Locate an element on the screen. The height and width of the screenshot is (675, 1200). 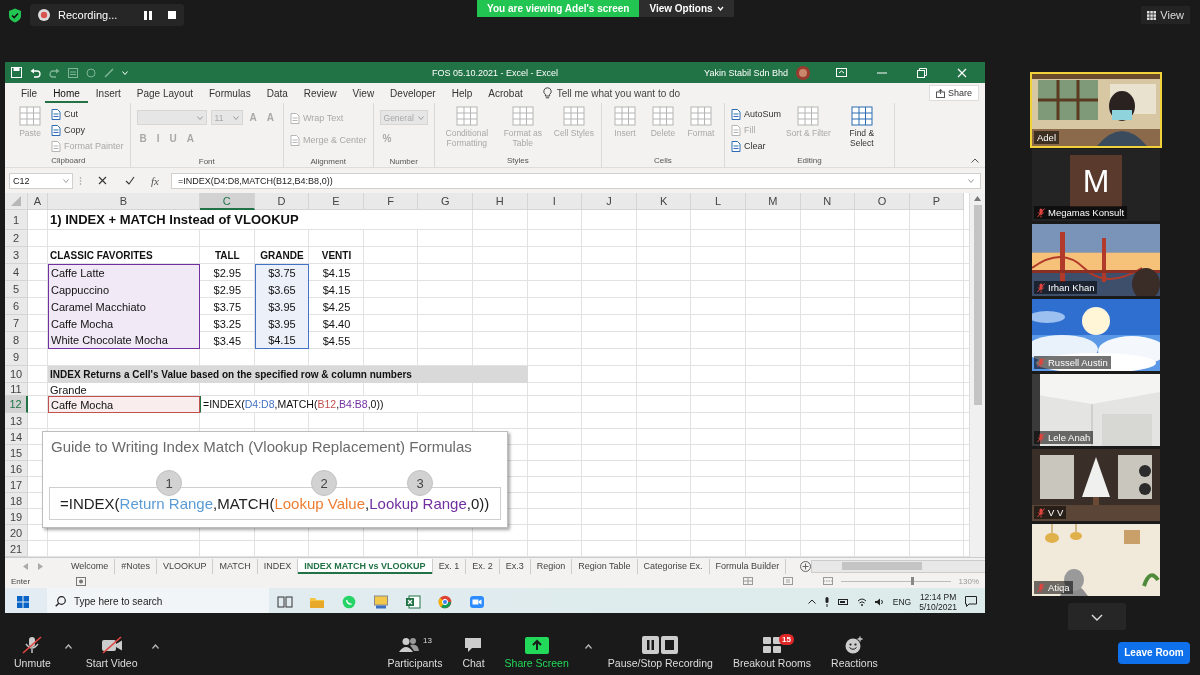
column-header: E is located at coordinates (336, 201).